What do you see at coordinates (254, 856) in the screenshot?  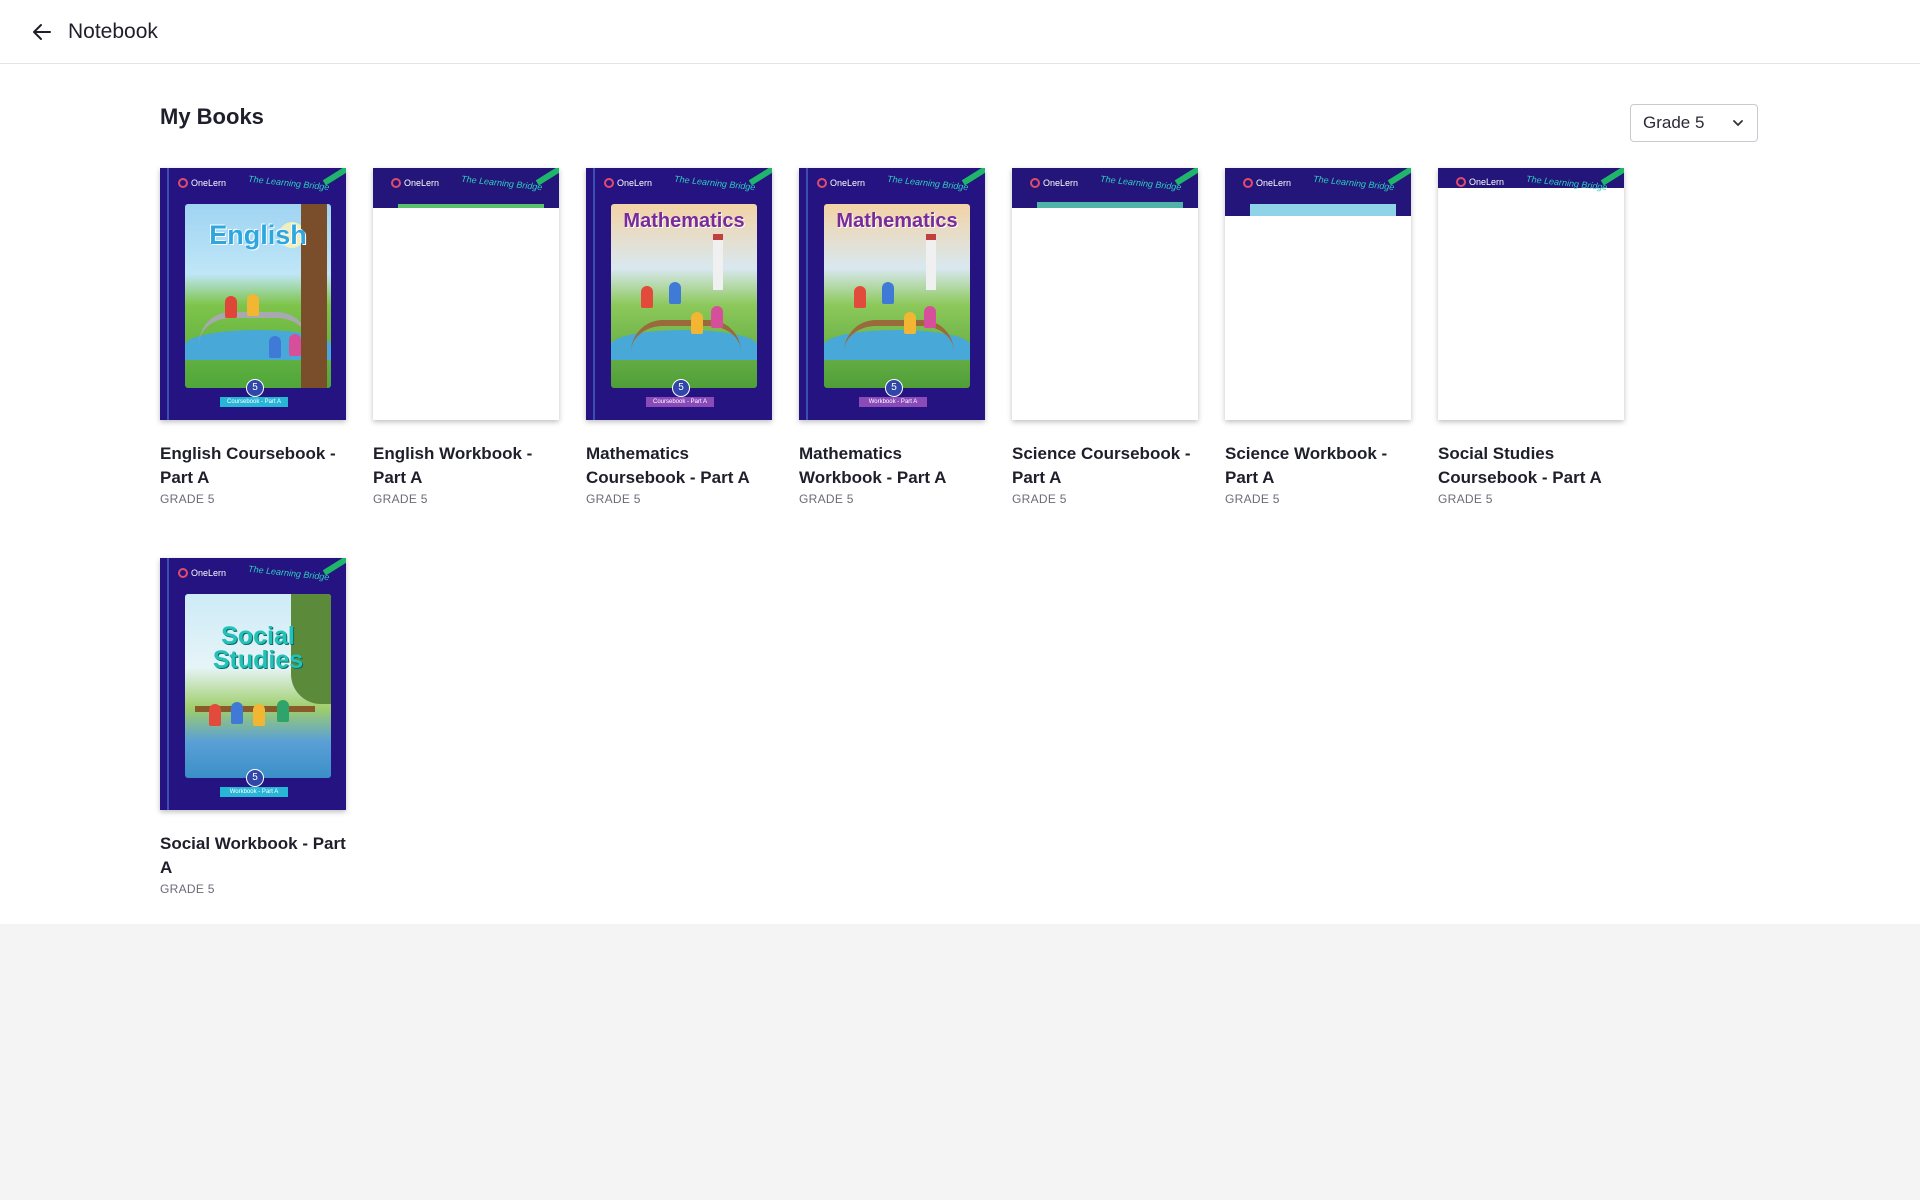 I see `book-title: Social Workbook - Part A` at bounding box center [254, 856].